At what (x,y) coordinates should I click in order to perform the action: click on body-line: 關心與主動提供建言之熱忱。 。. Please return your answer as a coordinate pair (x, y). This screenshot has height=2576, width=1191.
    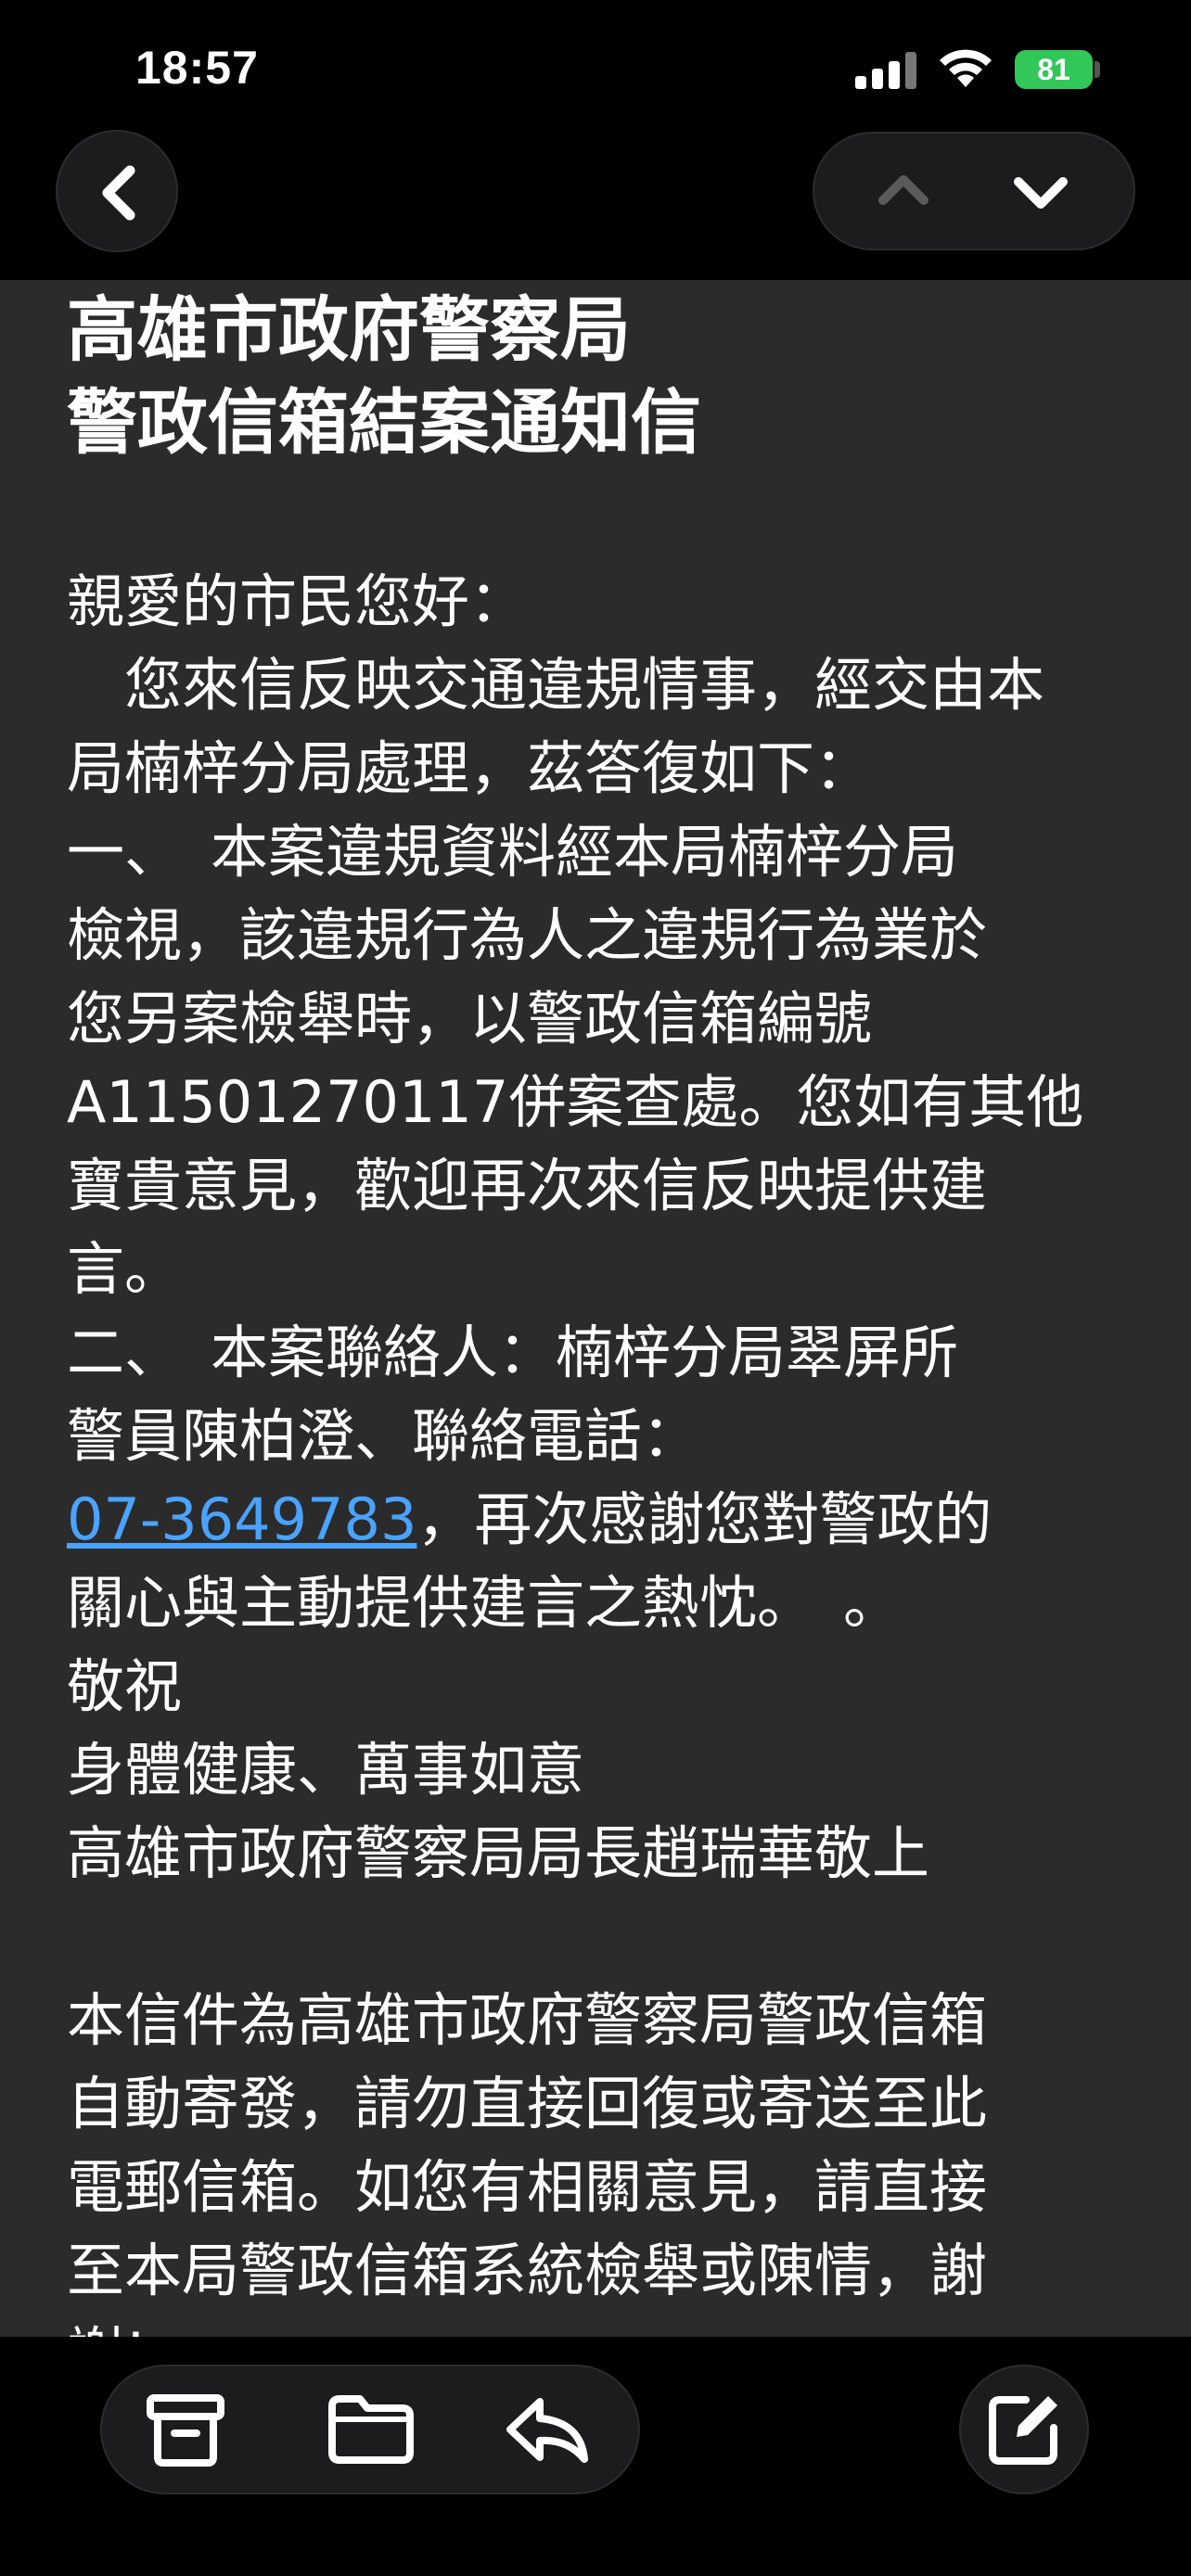
    Looking at the image, I should click on (484, 1603).